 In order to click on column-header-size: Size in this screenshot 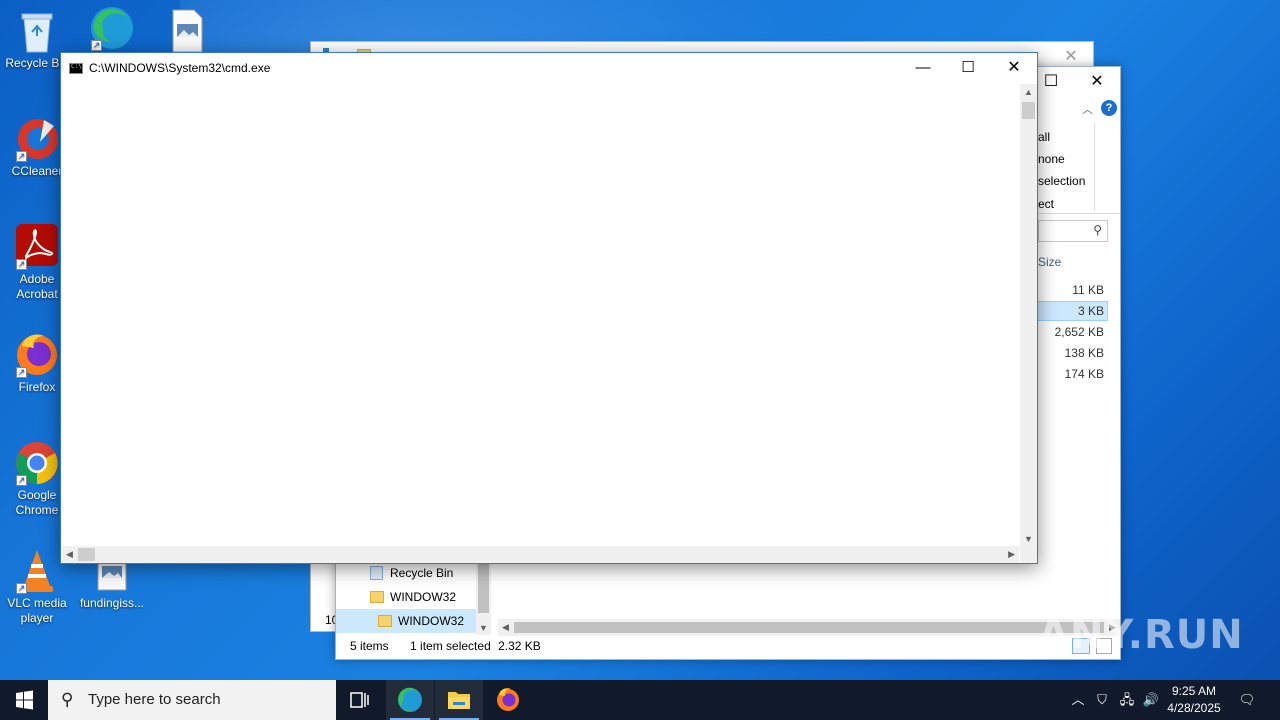, I will do `click(1093, 262)`.